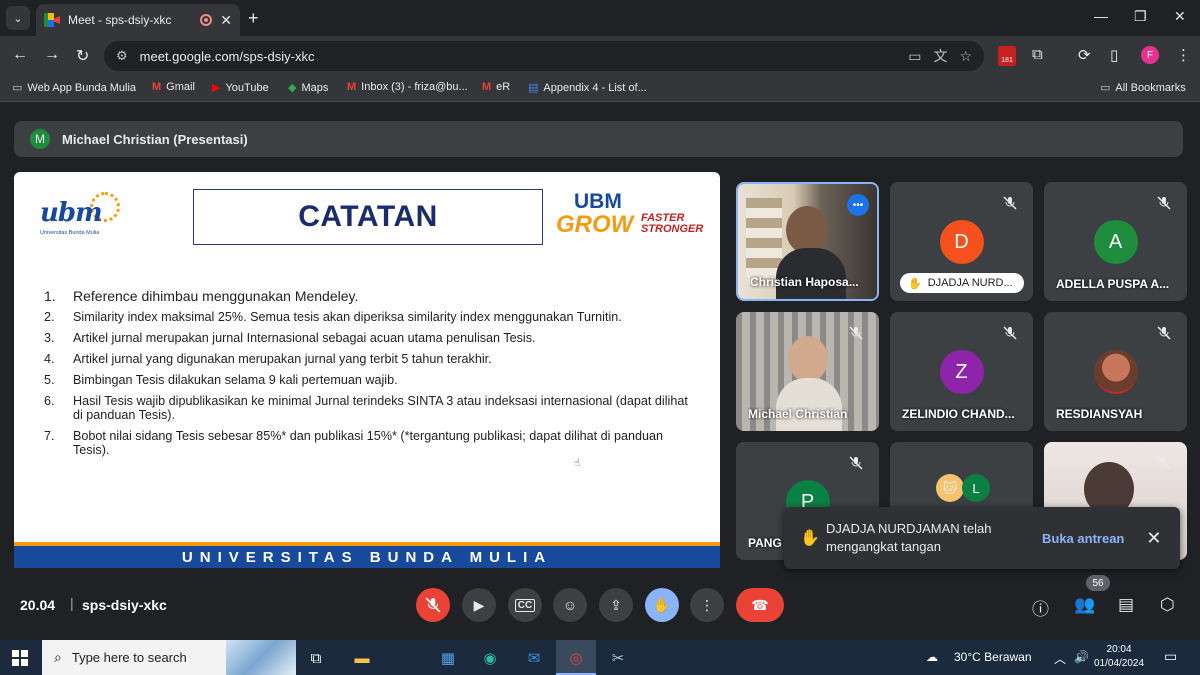  I want to click on close-window-button: ✕, so click(1180, 16).